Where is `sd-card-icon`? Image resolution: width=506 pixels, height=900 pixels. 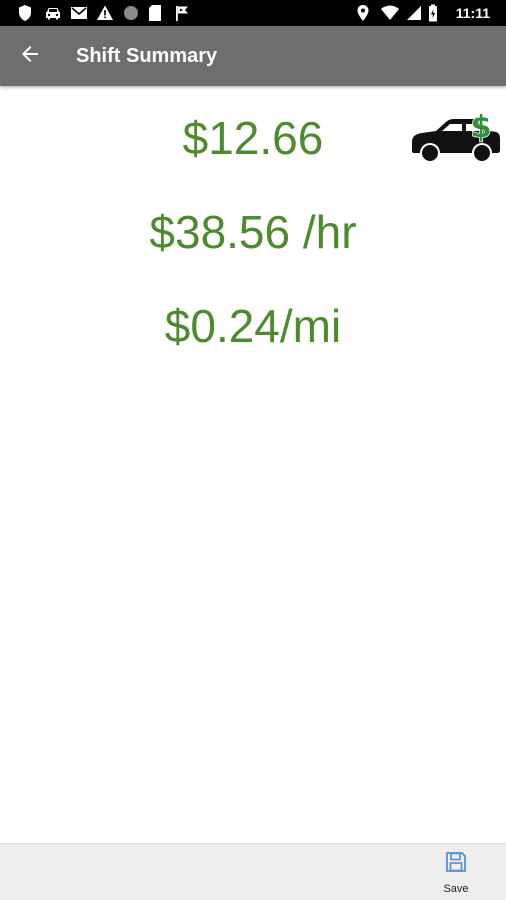 sd-card-icon is located at coordinates (156, 13).